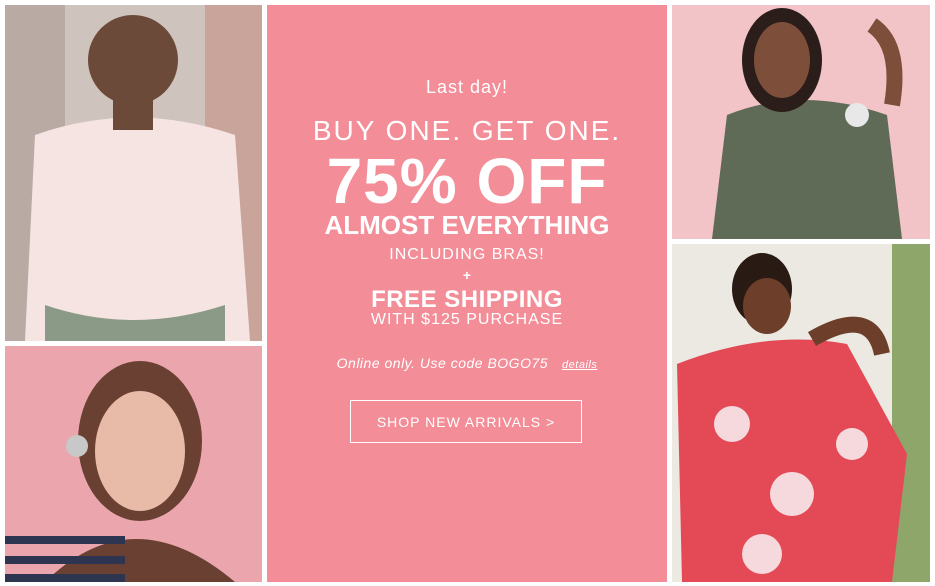 The width and height of the screenshot is (935, 586). Describe the element at coordinates (467, 87) in the screenshot. I see `promo-eyebrow: Last day!` at that location.